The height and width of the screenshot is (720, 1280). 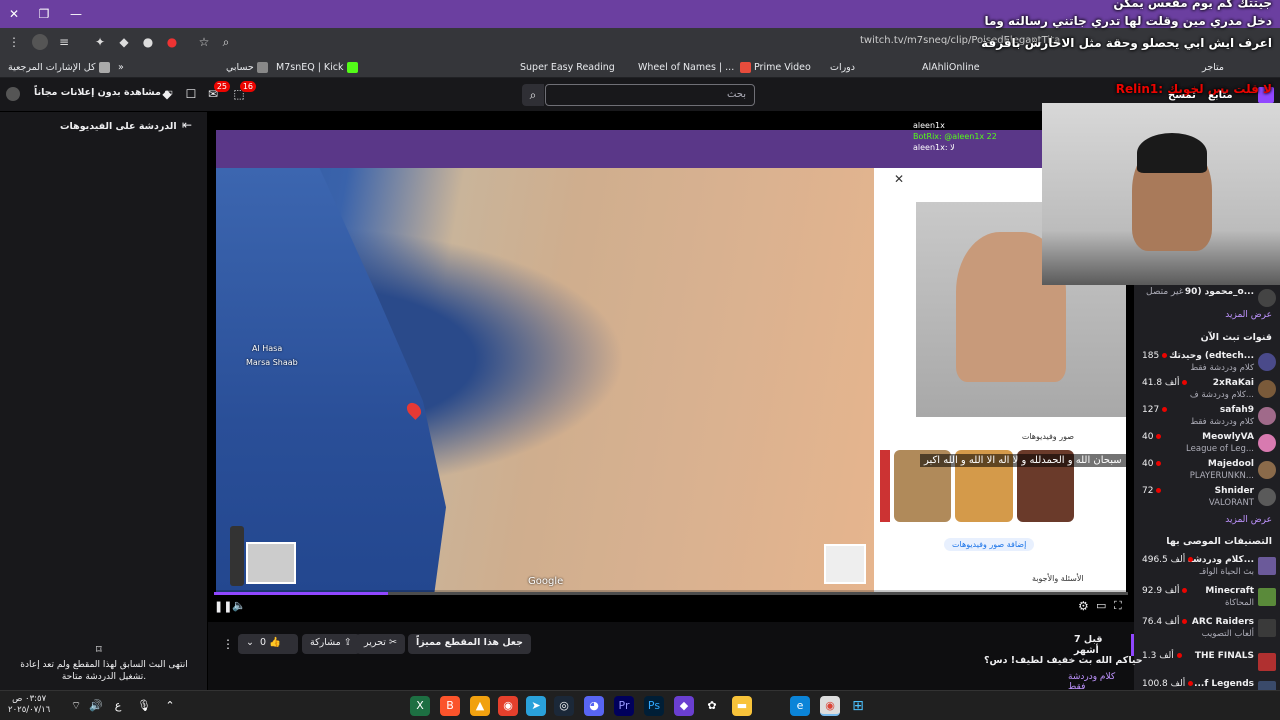 What do you see at coordinates (1101, 605) in the screenshot?
I see `theatre-mode-icon: ▭` at bounding box center [1101, 605].